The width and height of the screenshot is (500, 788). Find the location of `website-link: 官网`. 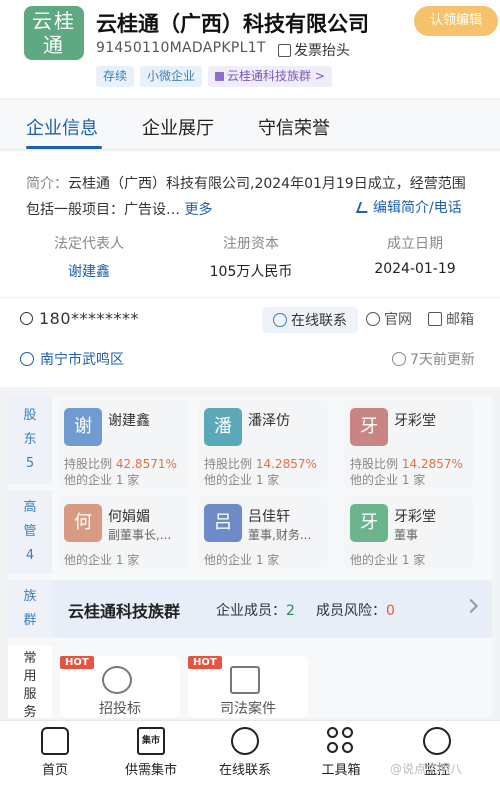

website-link: 官网 is located at coordinates (389, 319).